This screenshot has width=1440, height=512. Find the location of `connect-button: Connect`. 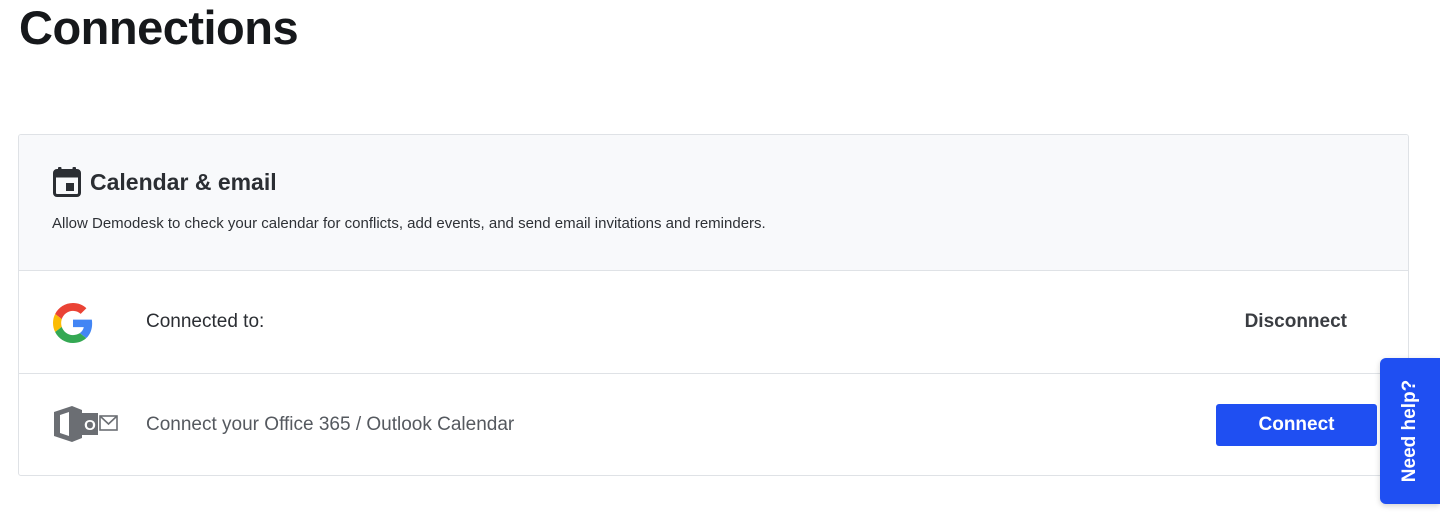

connect-button: Connect is located at coordinates (1296, 425).